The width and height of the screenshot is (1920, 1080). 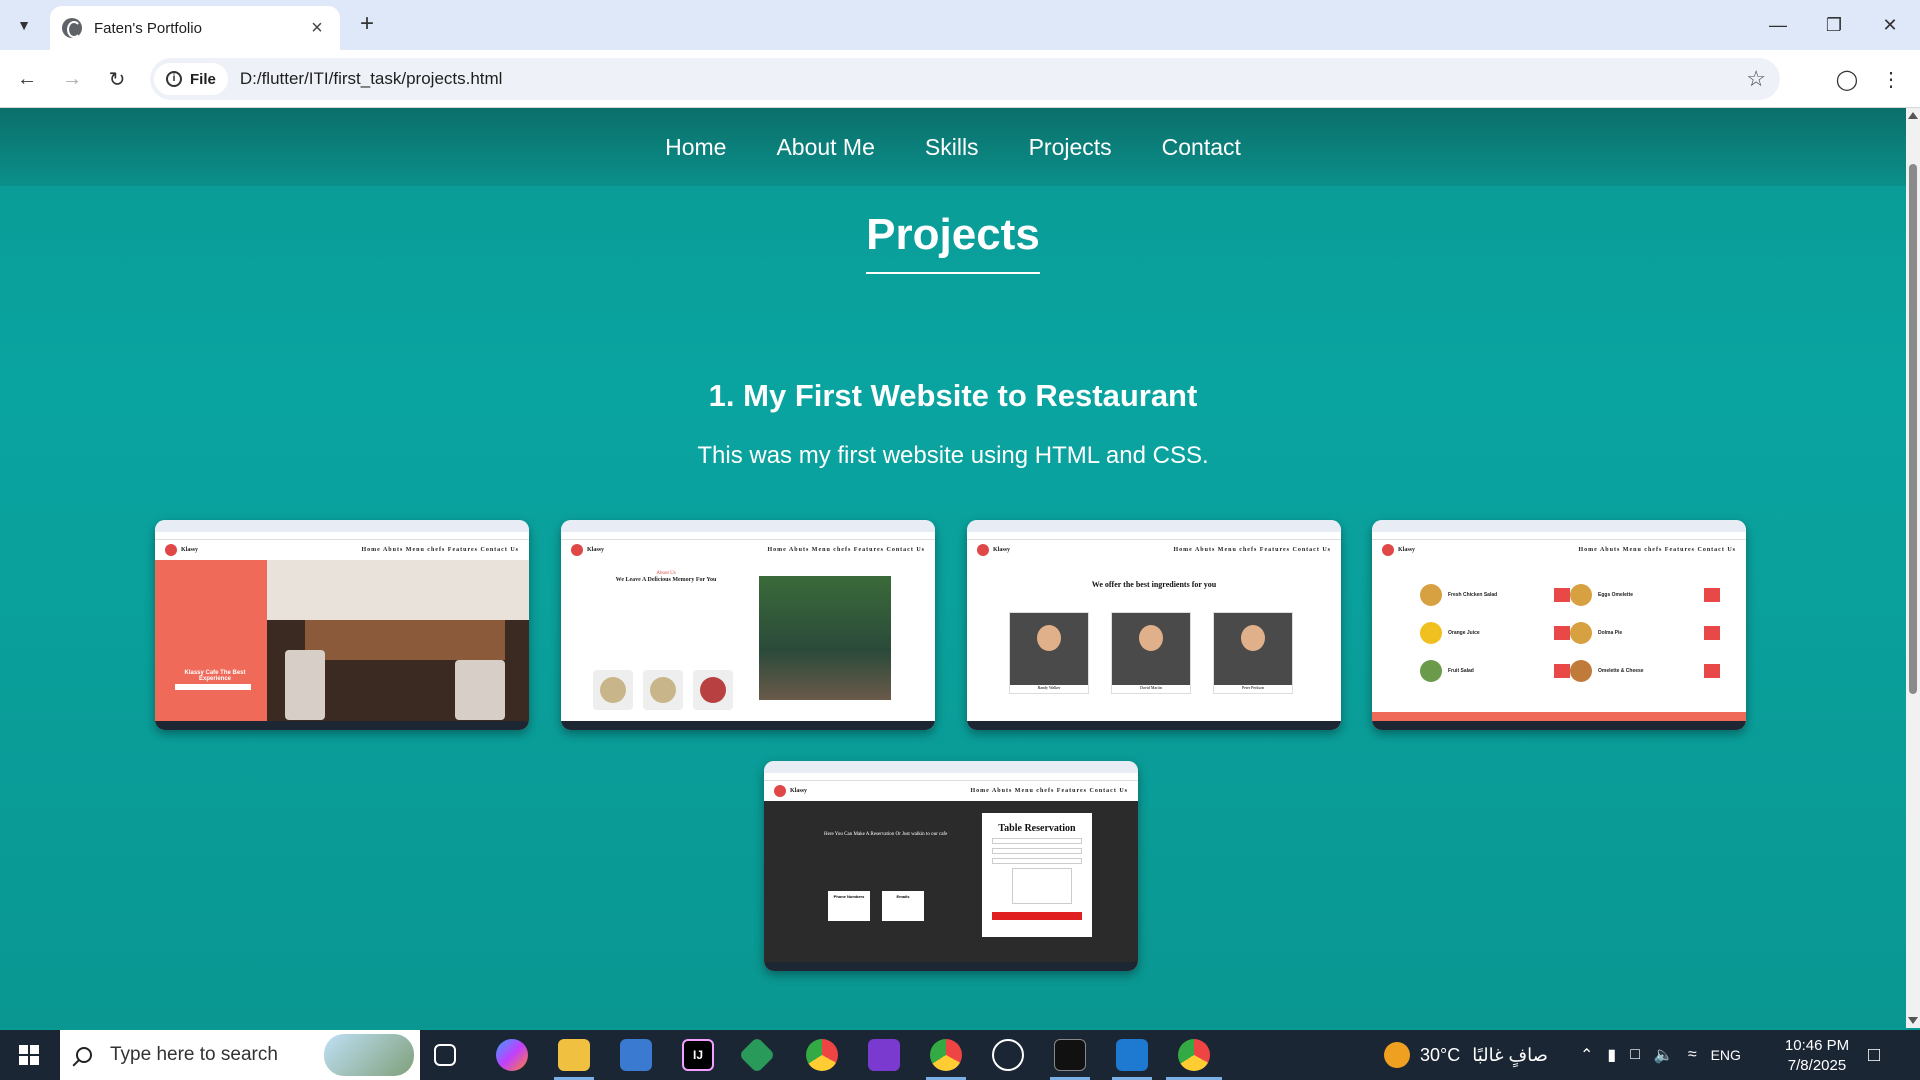 What do you see at coordinates (27, 79) in the screenshot?
I see `back-button: ←` at bounding box center [27, 79].